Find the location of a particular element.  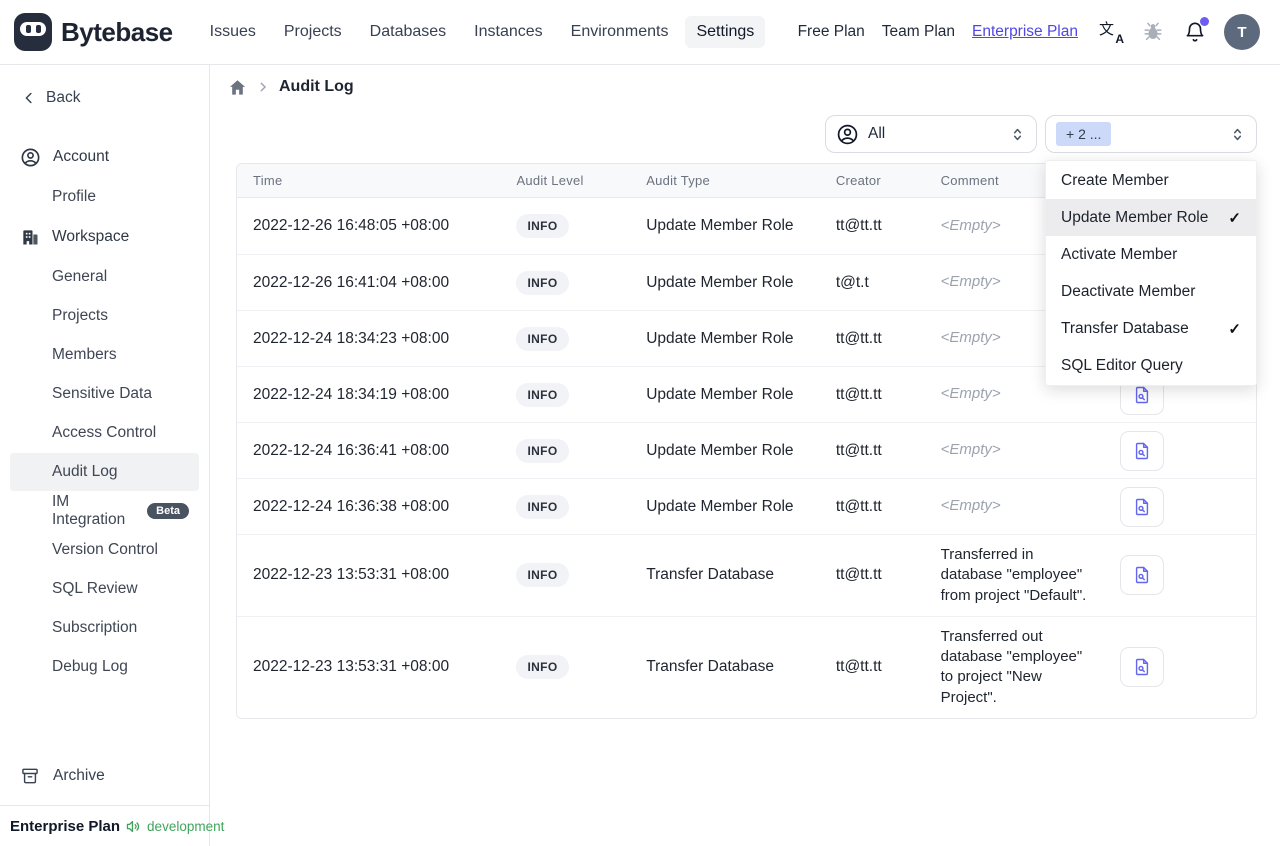

bug-report-button is located at coordinates (1153, 32).